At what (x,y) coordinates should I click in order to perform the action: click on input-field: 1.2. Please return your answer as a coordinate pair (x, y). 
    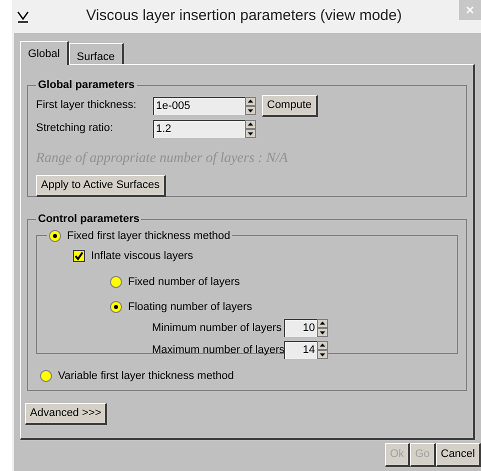
    Looking at the image, I should click on (199, 129).